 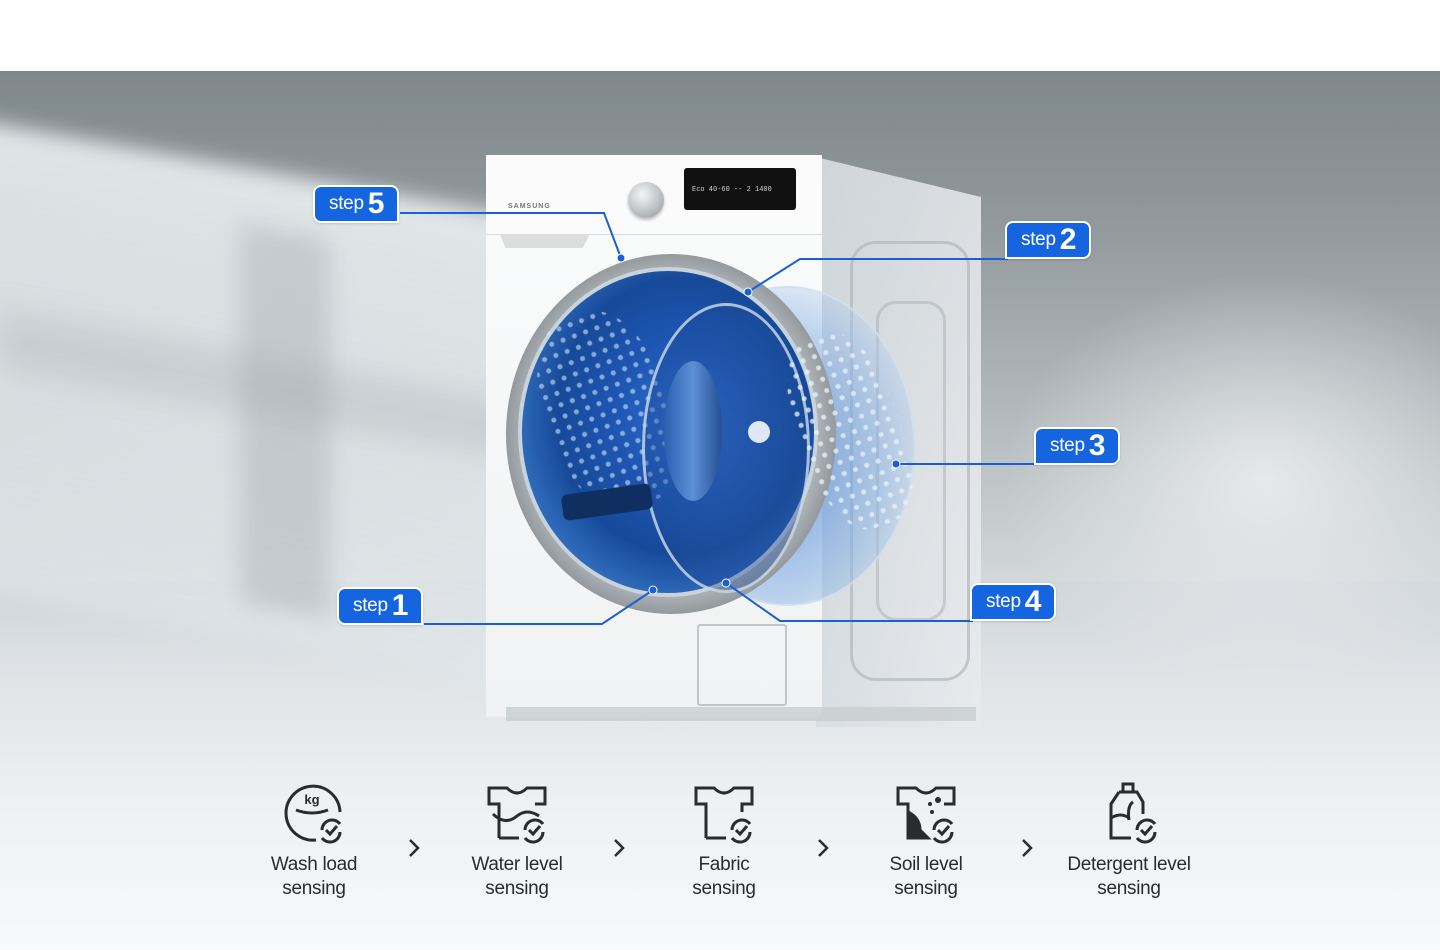 I want to click on step-1-badge: step 1, so click(x=380, y=606).